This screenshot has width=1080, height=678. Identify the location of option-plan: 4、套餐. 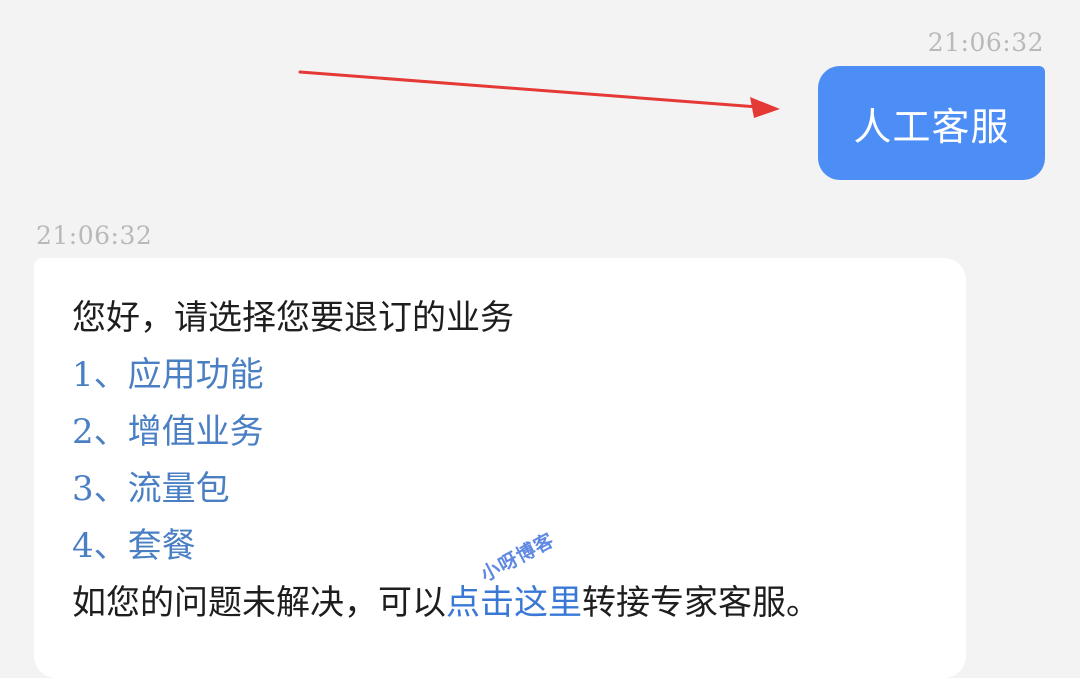
(446, 546).